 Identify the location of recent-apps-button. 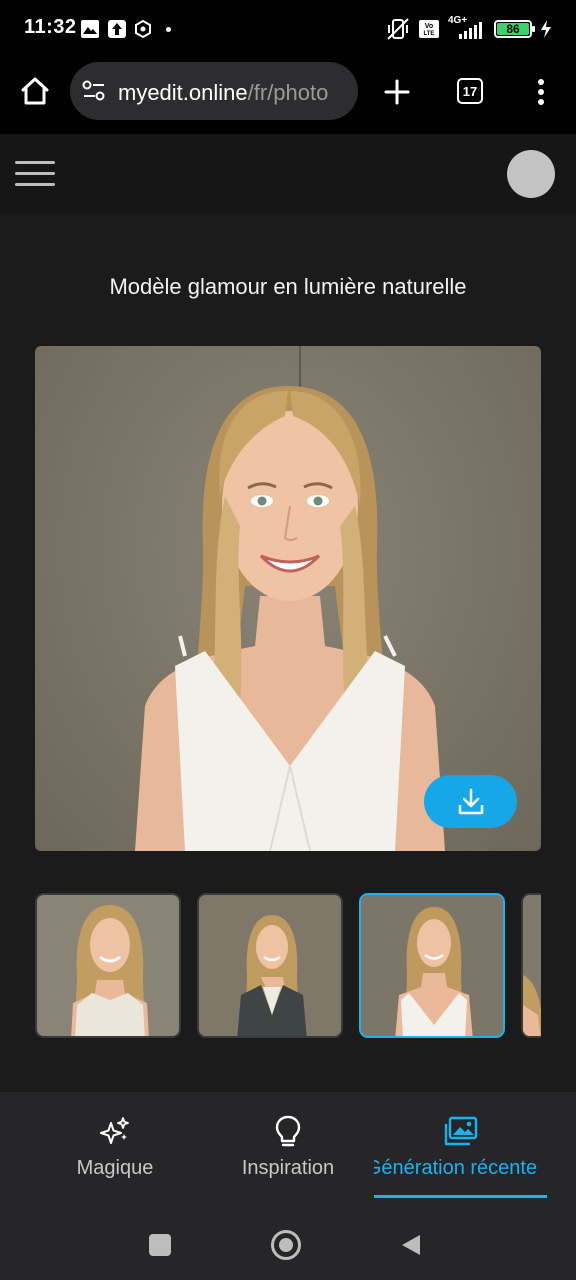
(160, 1245).